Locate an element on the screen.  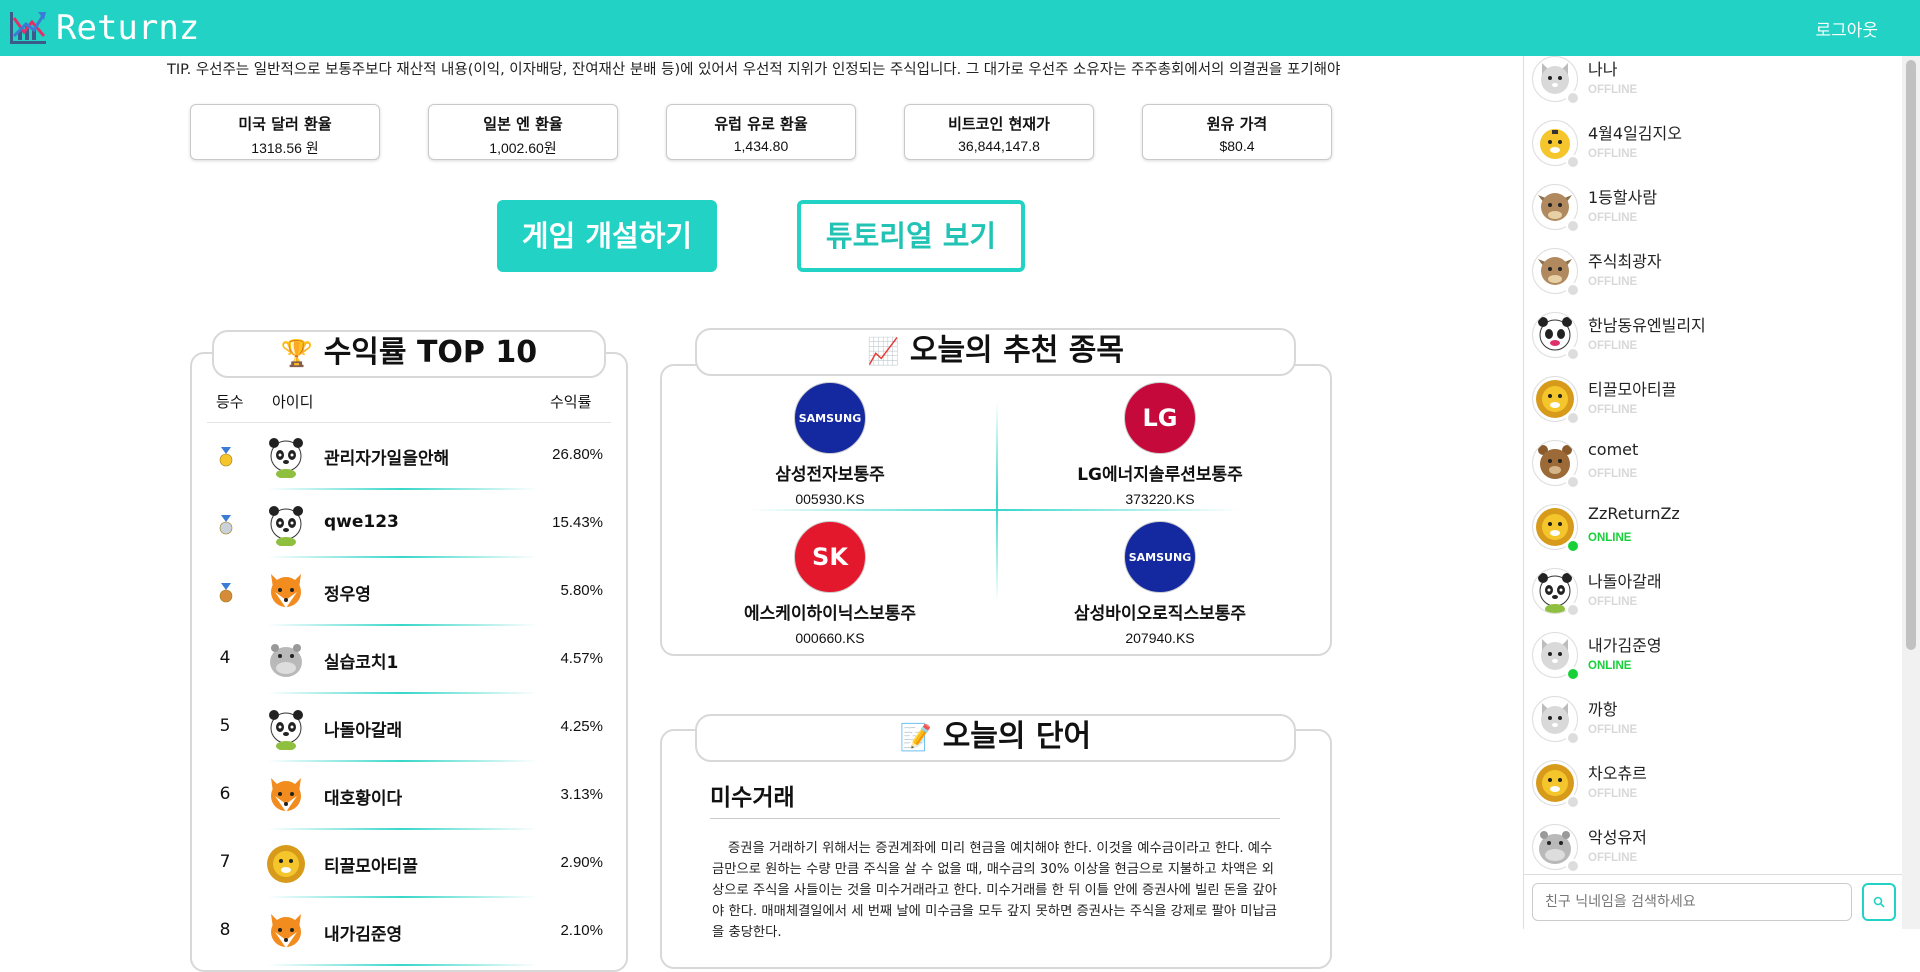
memo-icon: 📝 is located at coordinates (916, 738).